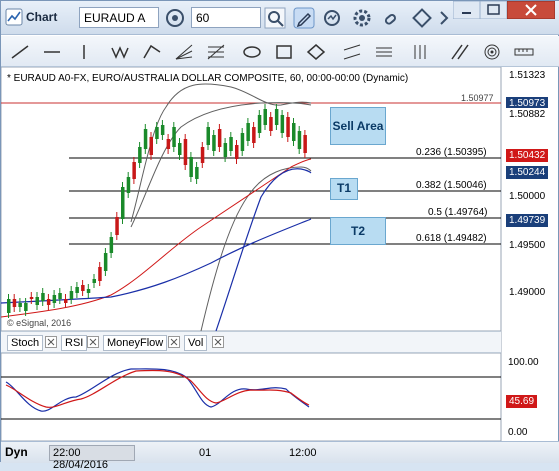 The width and height of the screenshot is (559, 471). I want to click on stoch-axis-0: 0.00, so click(518, 432).